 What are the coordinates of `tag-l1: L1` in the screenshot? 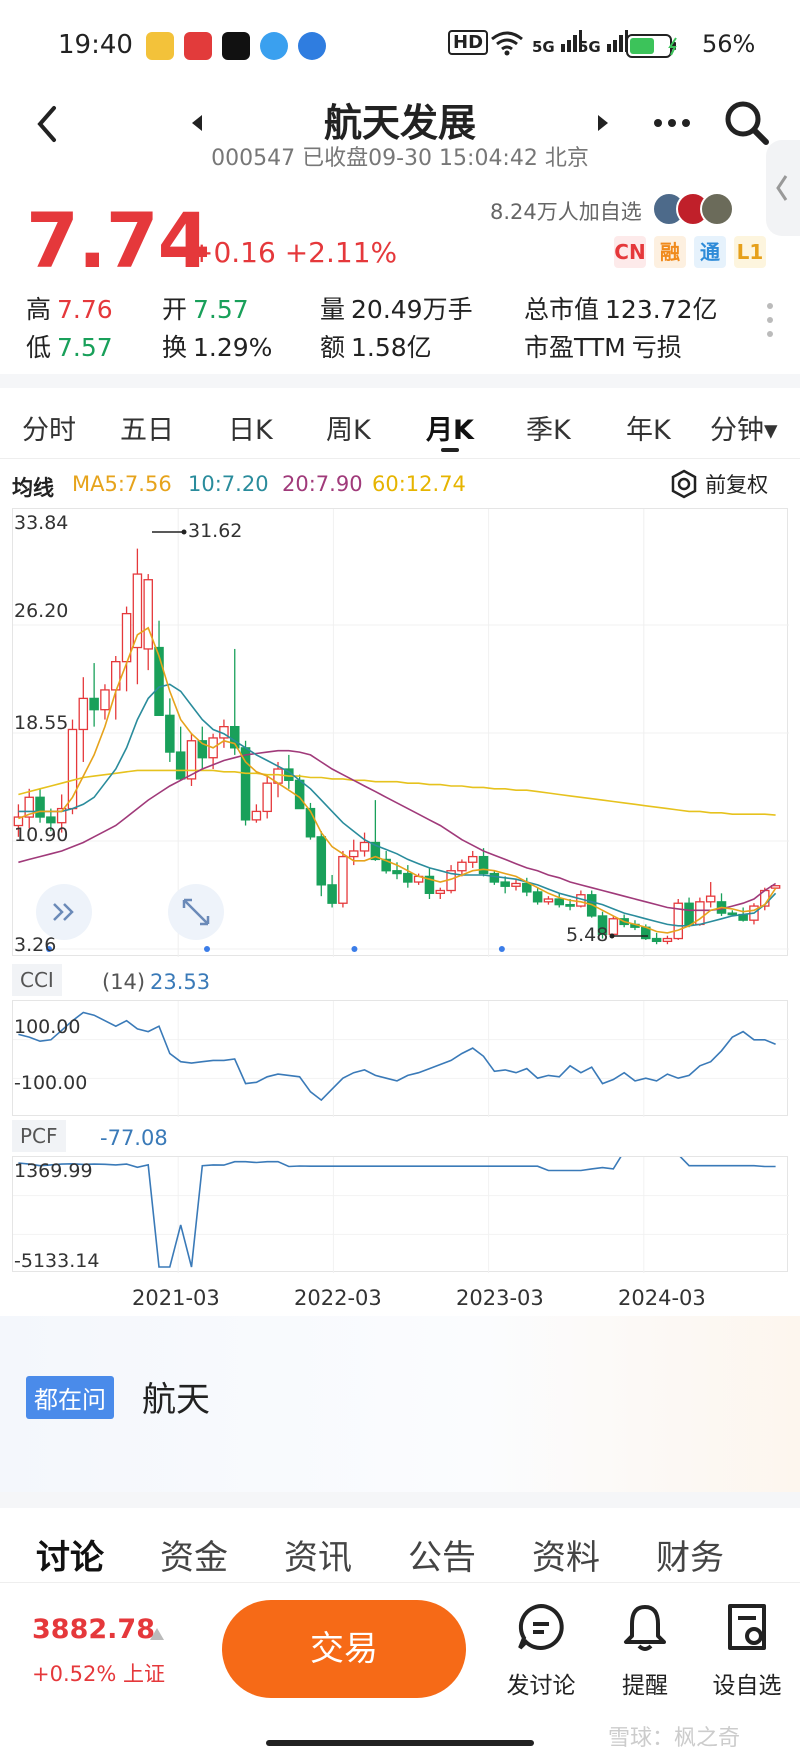 It's located at (750, 252).